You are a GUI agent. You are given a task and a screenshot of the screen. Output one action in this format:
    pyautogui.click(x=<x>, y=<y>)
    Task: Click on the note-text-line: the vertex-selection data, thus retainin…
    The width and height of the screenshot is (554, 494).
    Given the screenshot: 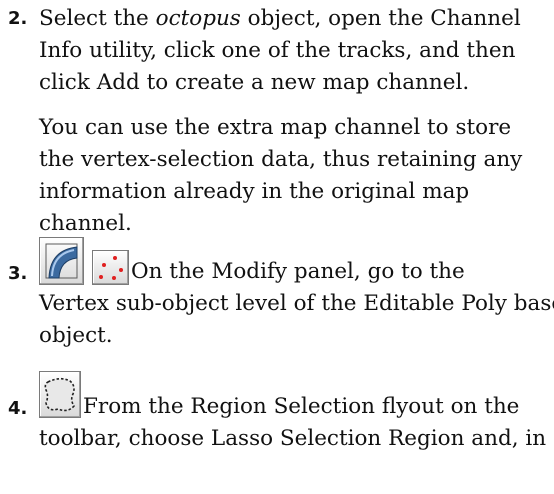 What is the action you would take?
    pyautogui.click(x=281, y=159)
    